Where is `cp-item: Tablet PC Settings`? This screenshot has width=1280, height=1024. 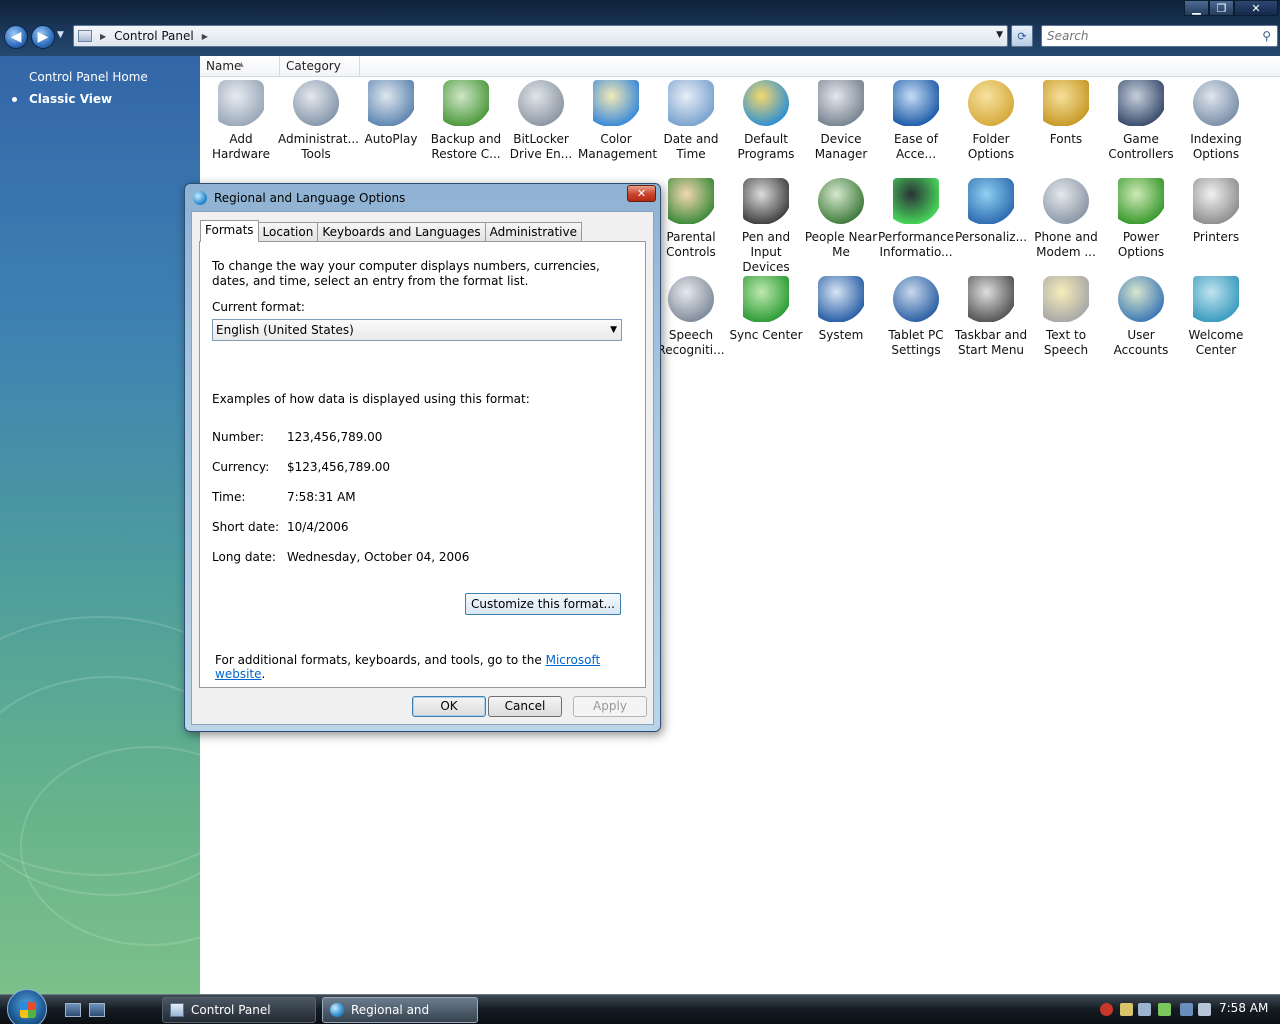 cp-item: Tablet PC Settings is located at coordinates (916, 317).